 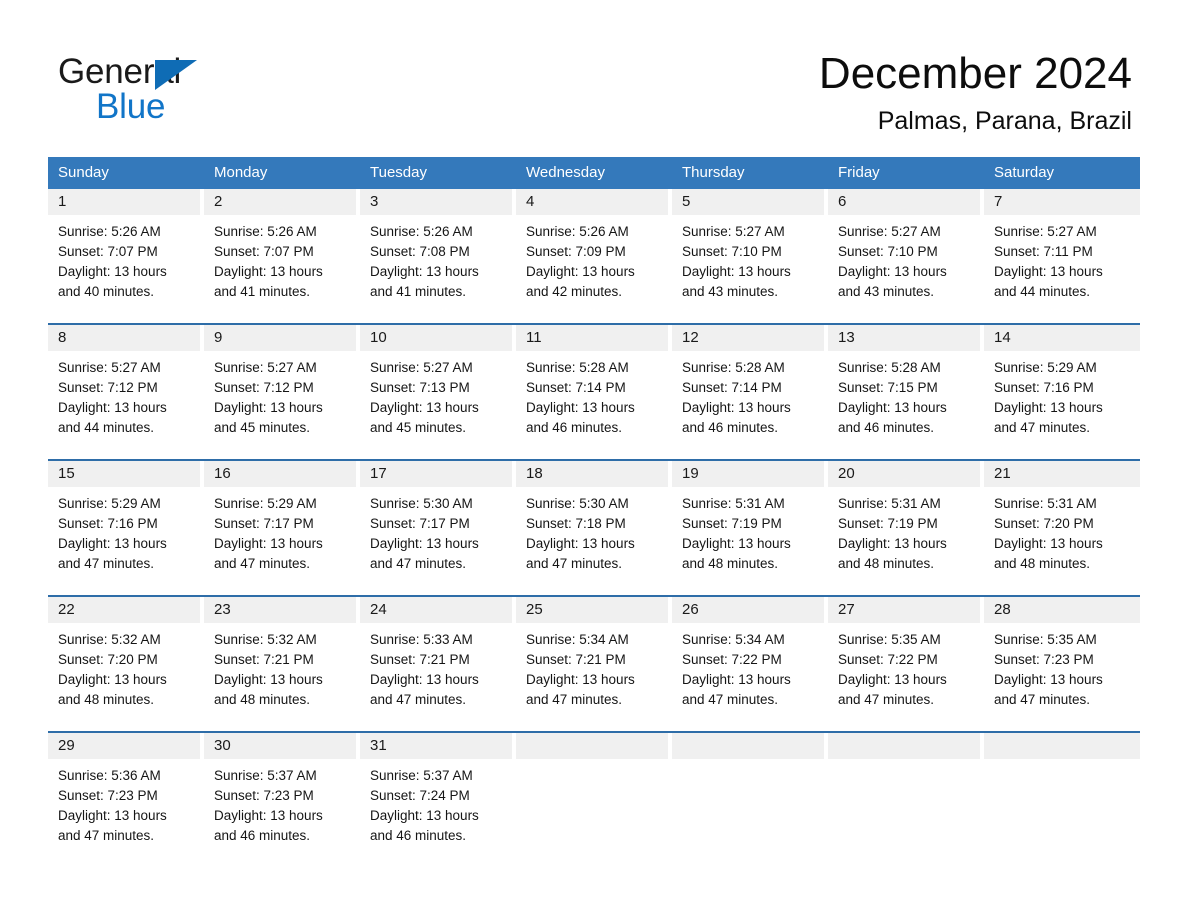 What do you see at coordinates (576, 387) in the screenshot?
I see `sunset-text: Sunset: 7:14 PM` at bounding box center [576, 387].